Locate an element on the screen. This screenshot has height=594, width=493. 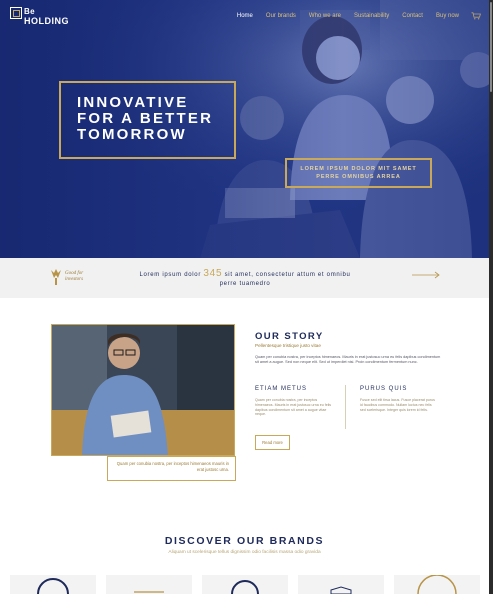
story-title: OUR STORY is located at coordinates (289, 336).